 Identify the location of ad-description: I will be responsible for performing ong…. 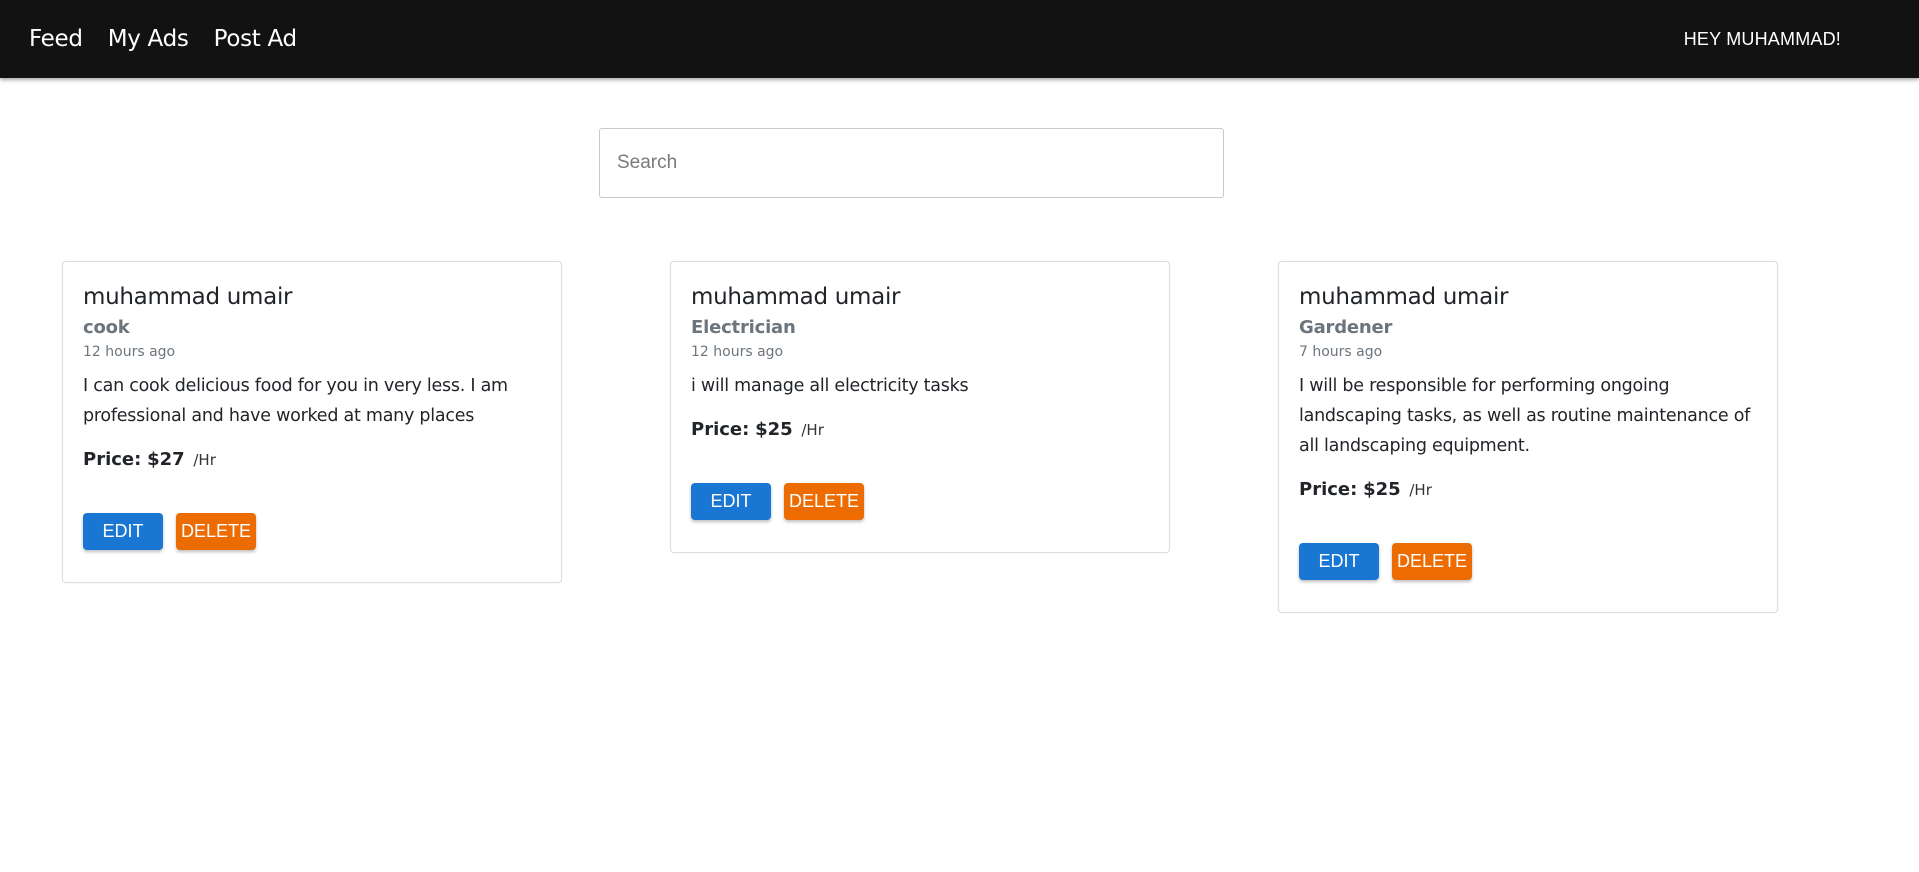
(1525, 416).